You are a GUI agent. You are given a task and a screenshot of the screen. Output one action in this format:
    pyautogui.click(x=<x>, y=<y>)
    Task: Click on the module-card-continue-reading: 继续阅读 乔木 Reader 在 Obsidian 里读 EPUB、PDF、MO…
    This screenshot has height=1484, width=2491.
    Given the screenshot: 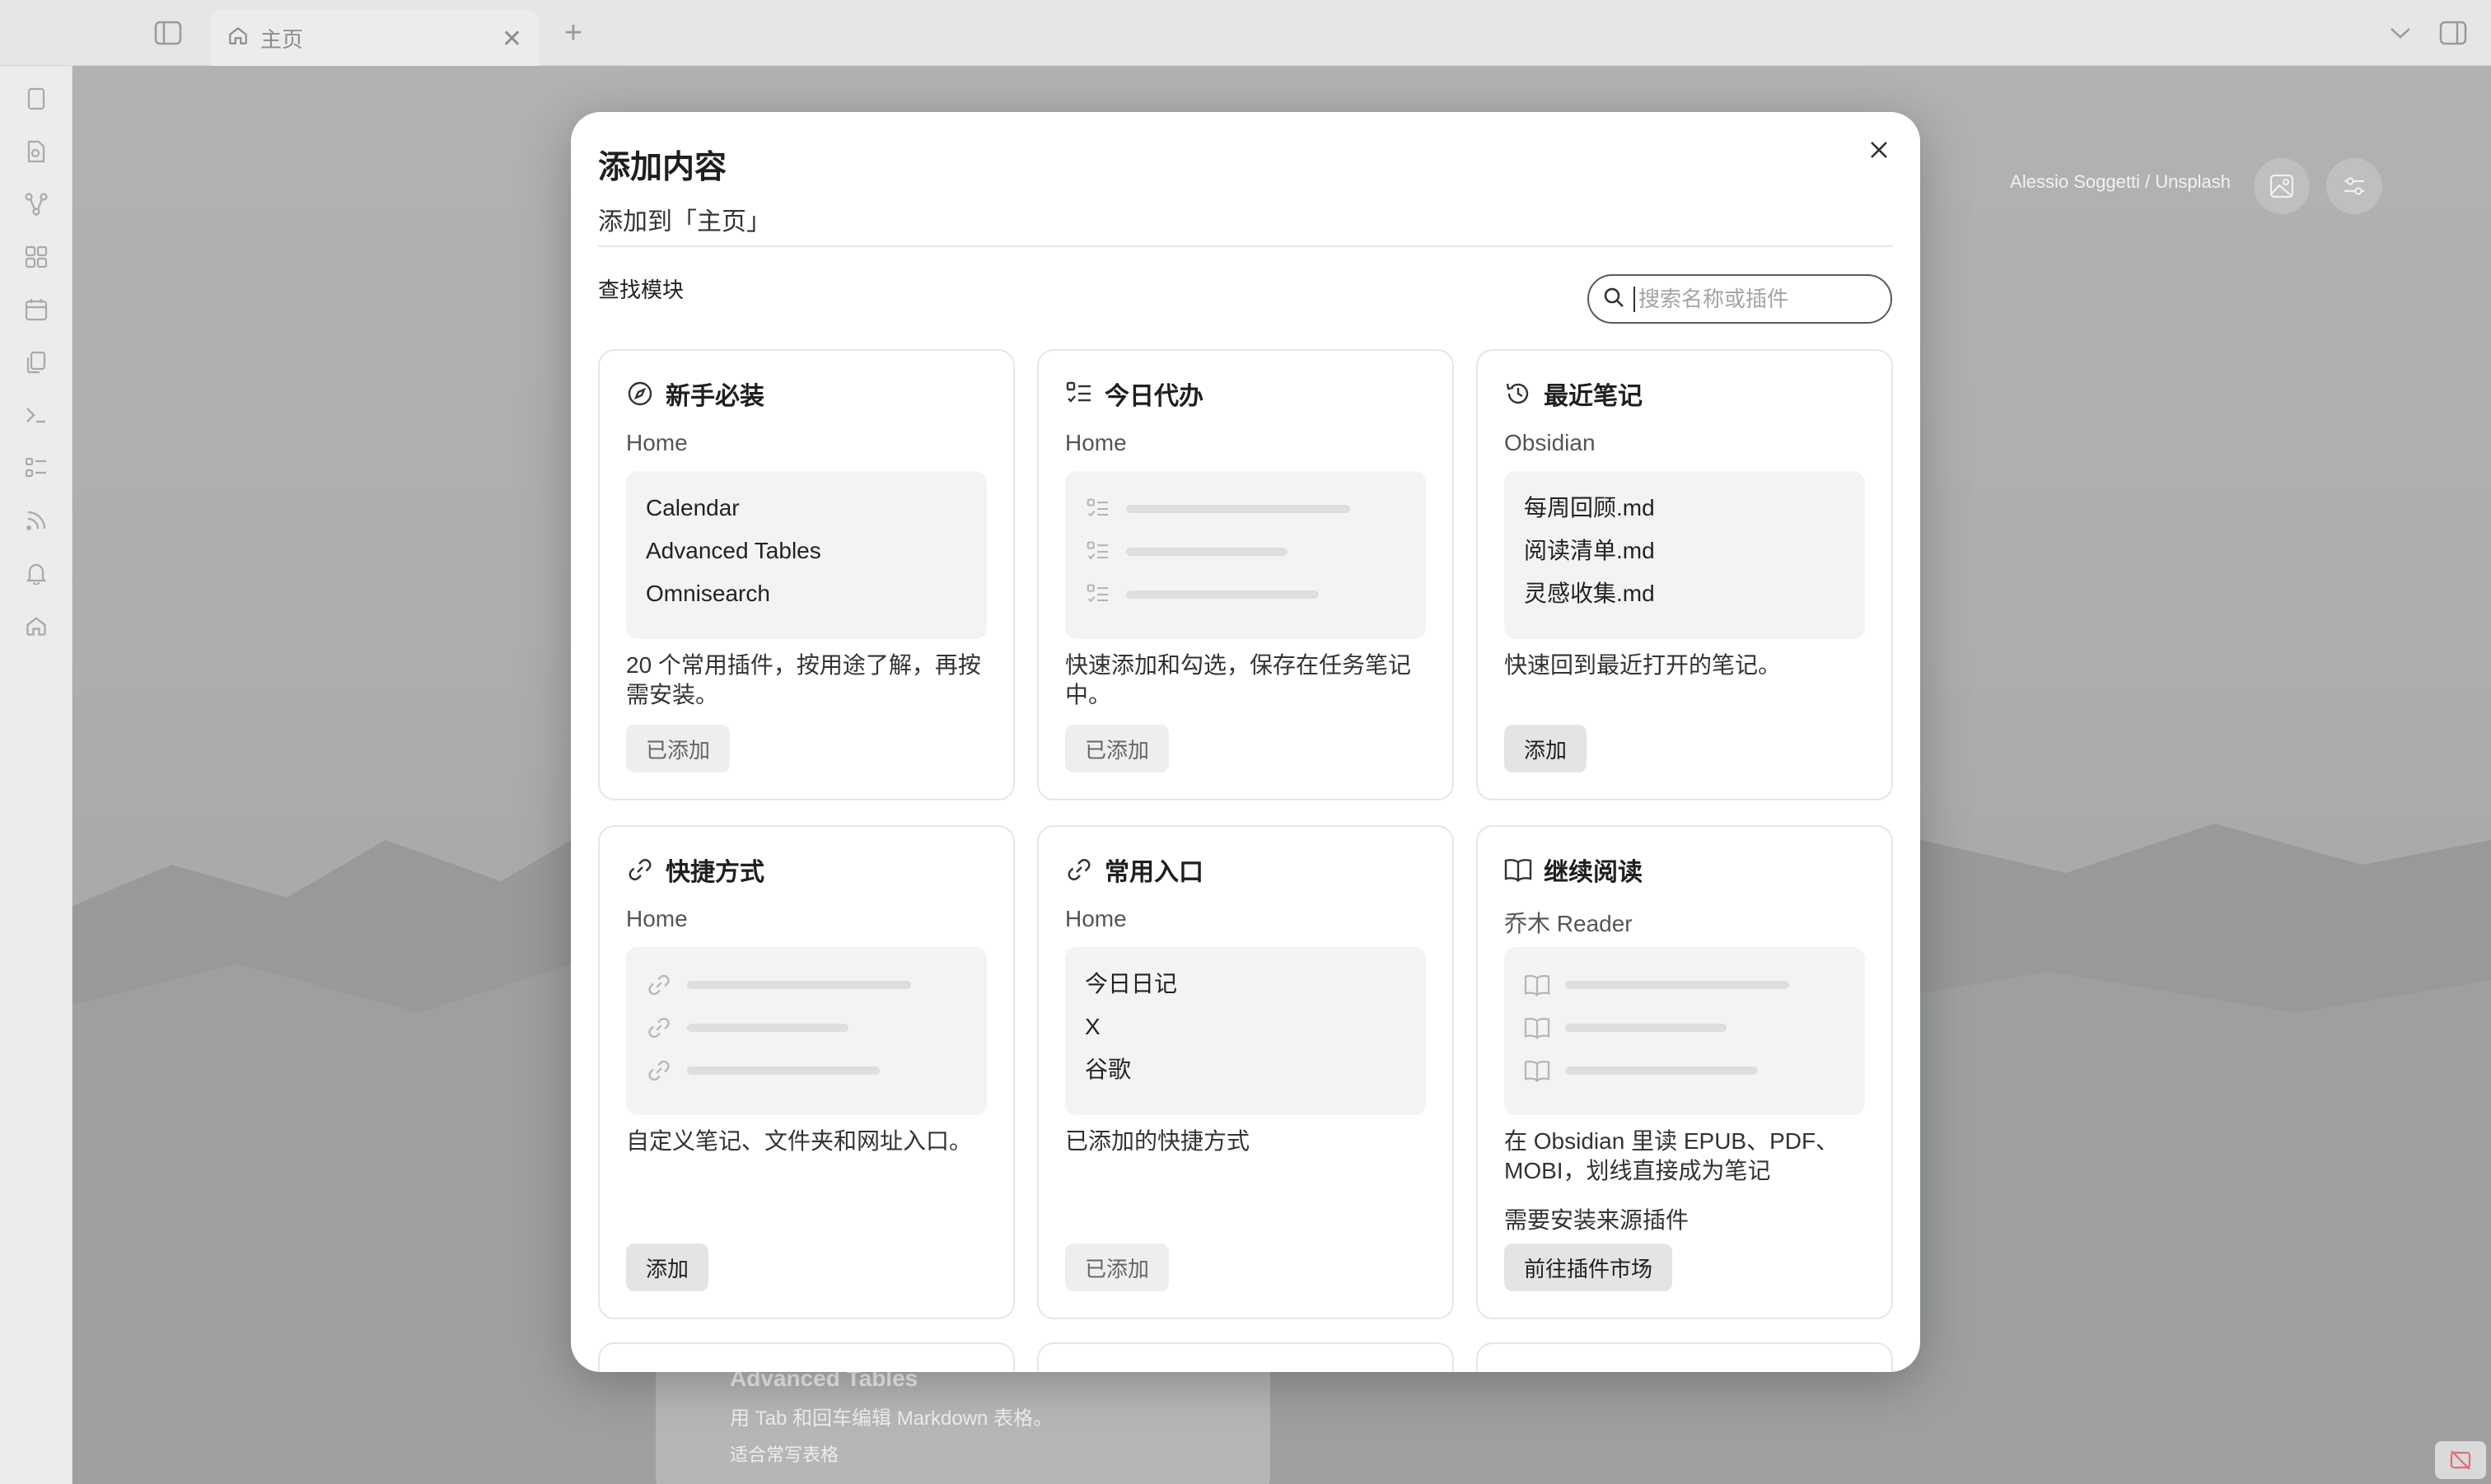 What is the action you would take?
    pyautogui.click(x=1685, y=1072)
    